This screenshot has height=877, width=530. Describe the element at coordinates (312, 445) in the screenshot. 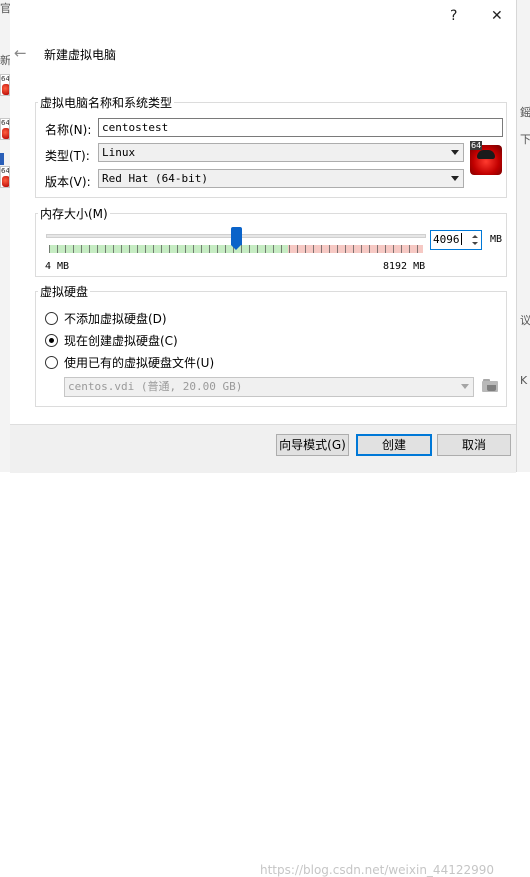

I see `guided-mode-button: 向导模式(G)` at that location.